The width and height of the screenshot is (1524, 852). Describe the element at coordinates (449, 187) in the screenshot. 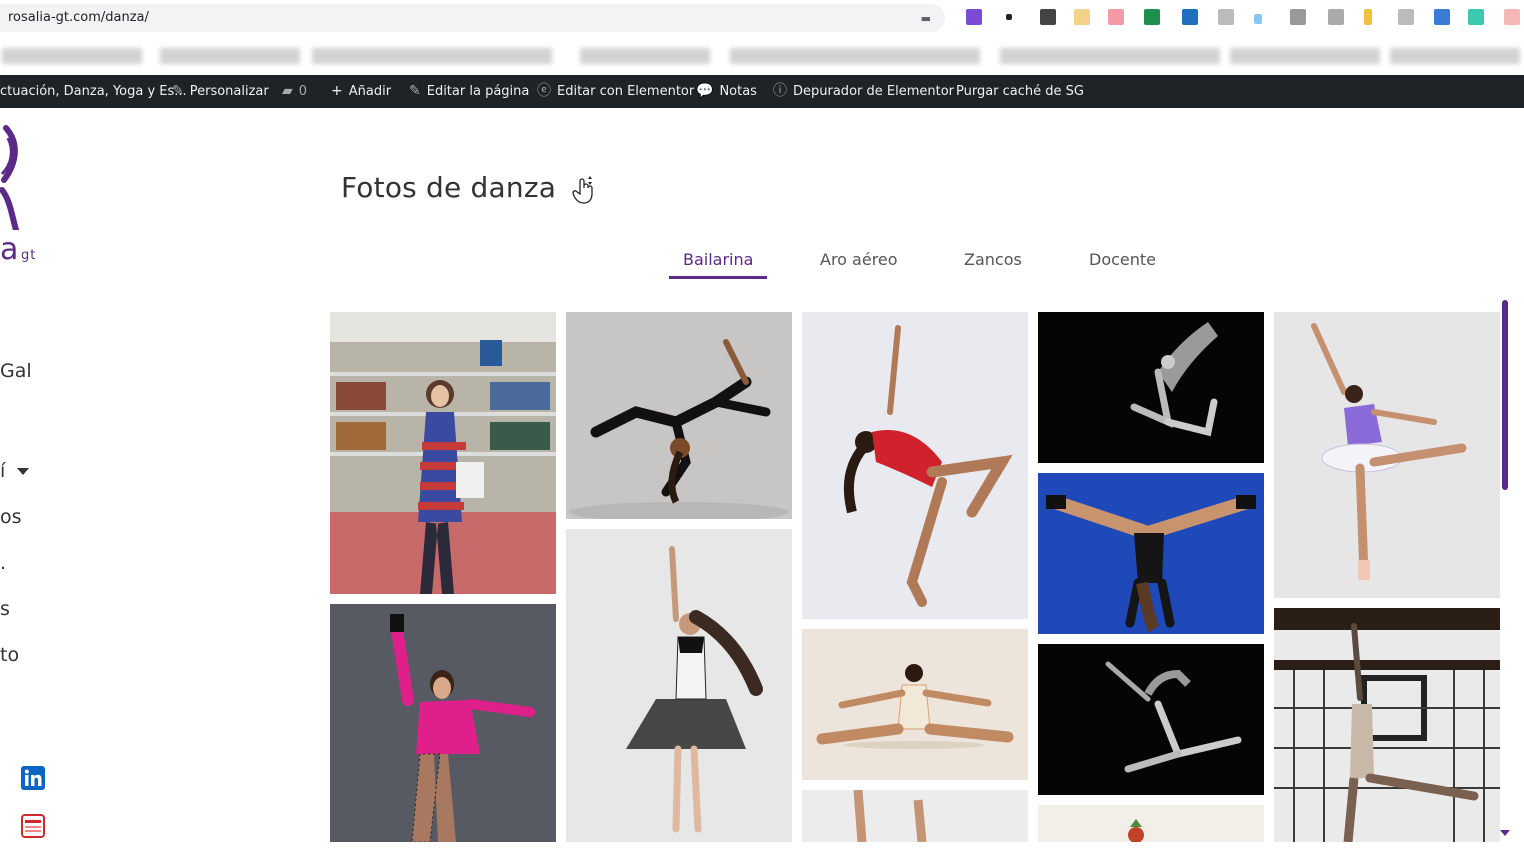

I see `page-title: Fotos de danza` at that location.